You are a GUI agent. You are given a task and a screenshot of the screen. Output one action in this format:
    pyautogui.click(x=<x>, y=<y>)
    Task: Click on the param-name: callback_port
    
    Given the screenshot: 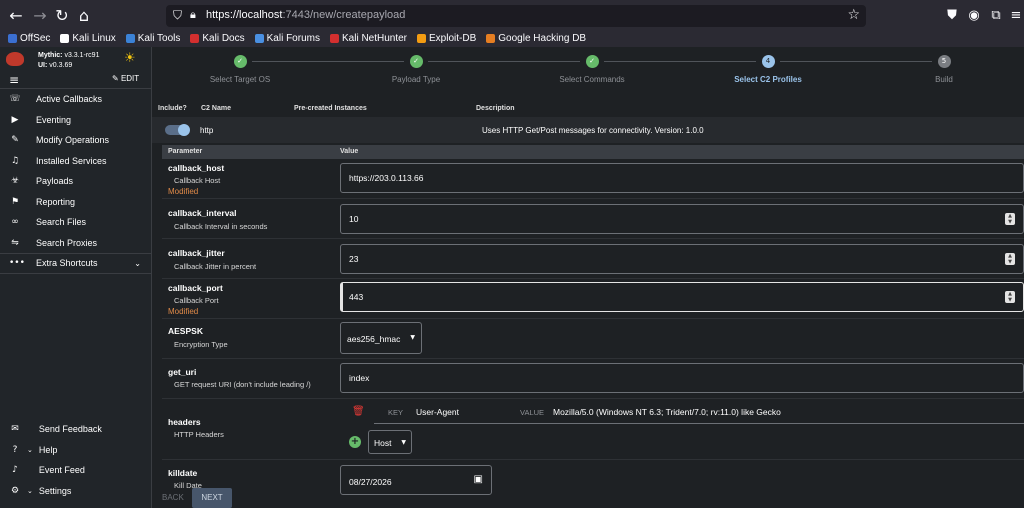 What is the action you would take?
    pyautogui.click(x=195, y=288)
    